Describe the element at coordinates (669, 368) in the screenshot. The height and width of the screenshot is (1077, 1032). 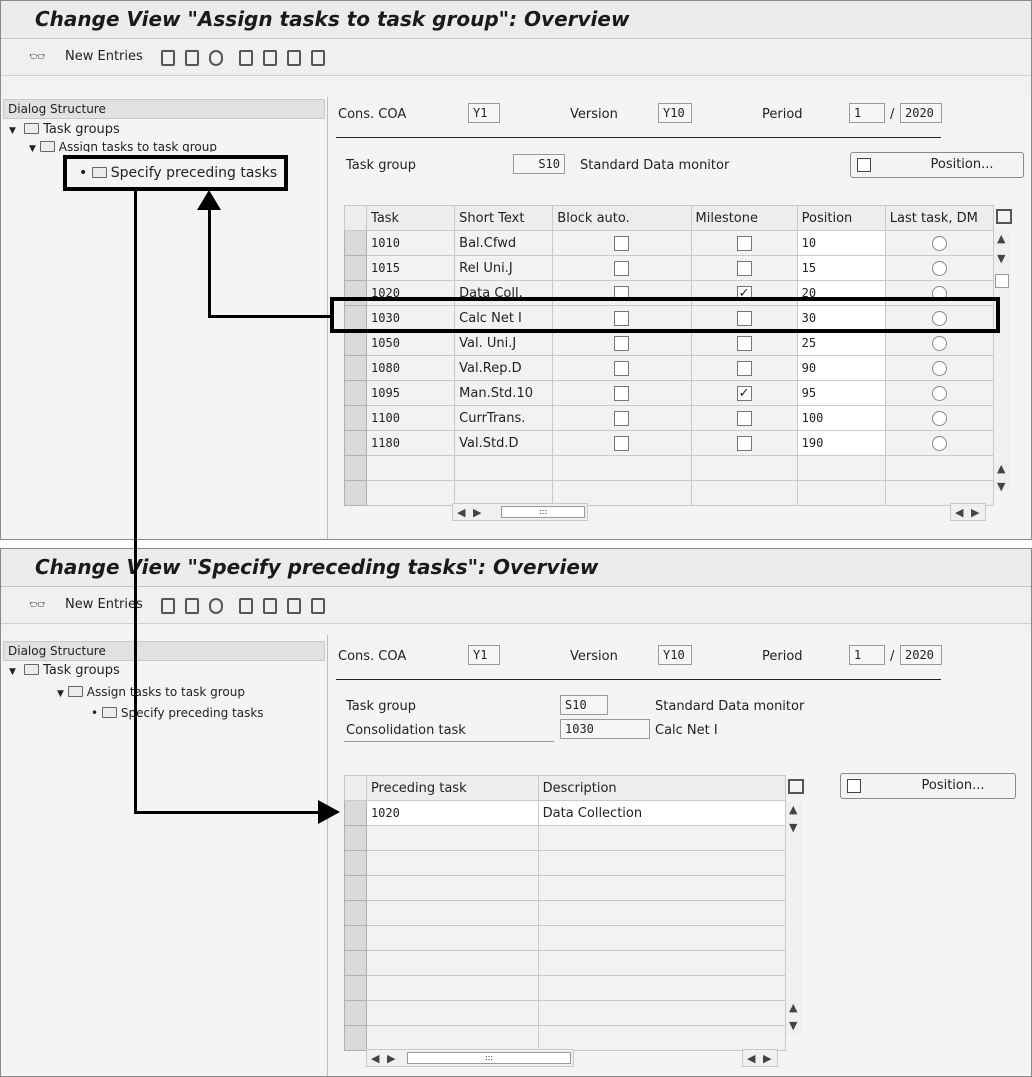
I see `table-row: 1080 Val.Rep.D 90` at that location.